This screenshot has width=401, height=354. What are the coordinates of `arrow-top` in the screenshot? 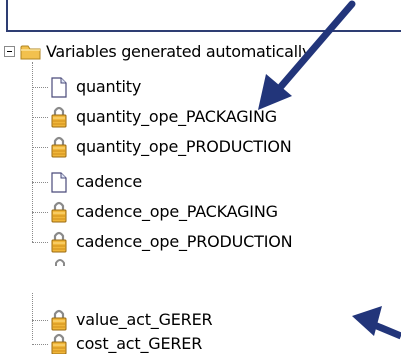 It's located at (307, 55).